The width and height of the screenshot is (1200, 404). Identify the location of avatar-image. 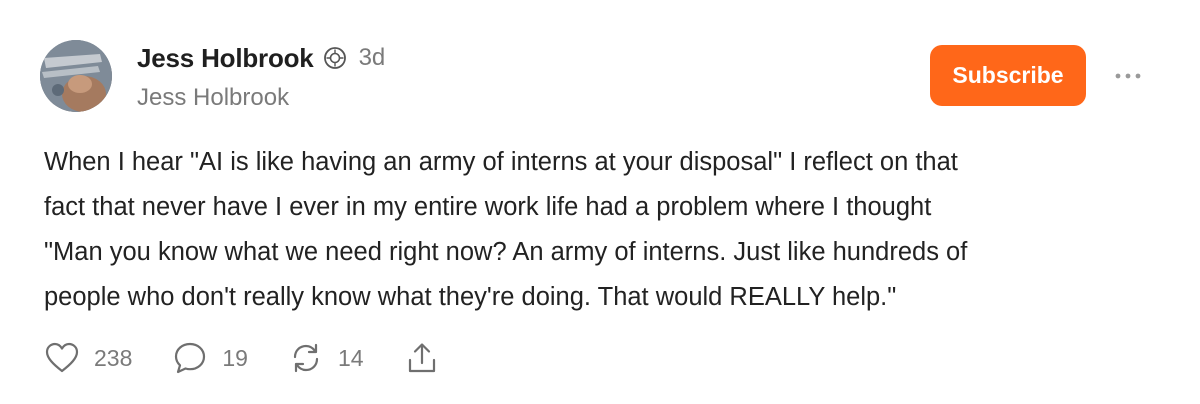
(76, 76).